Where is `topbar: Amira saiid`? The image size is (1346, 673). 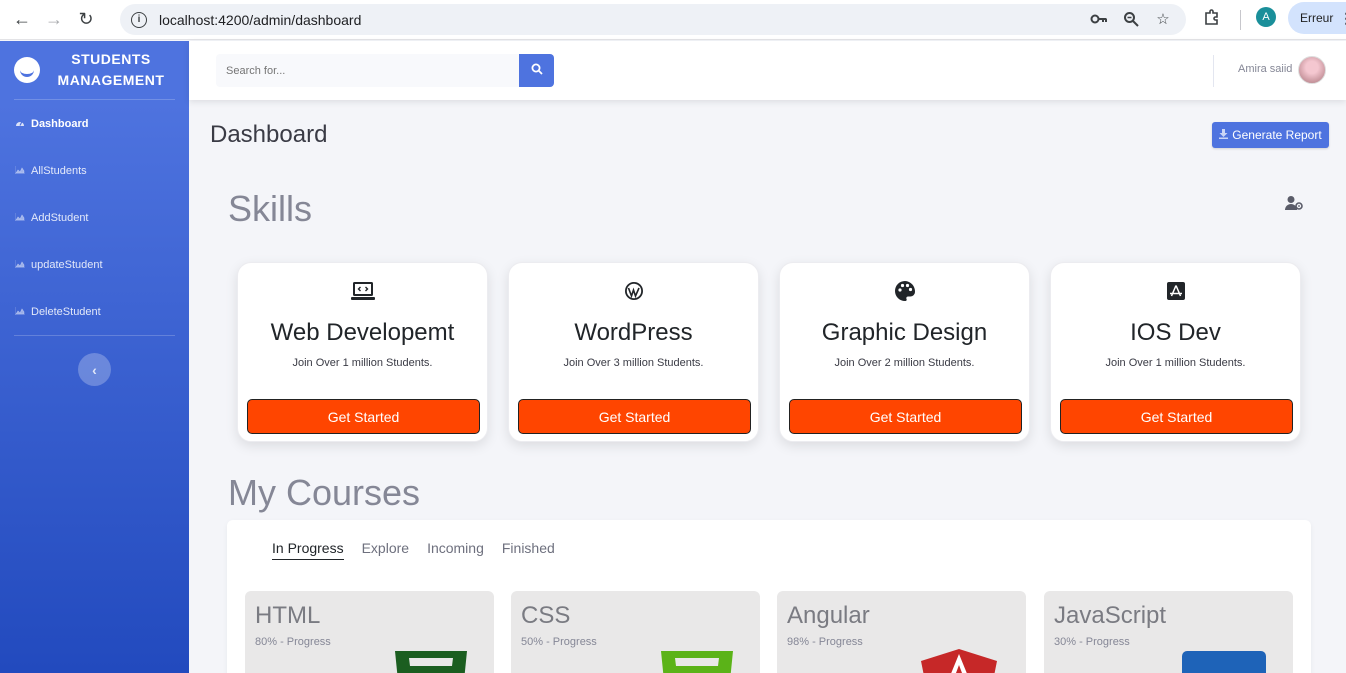 topbar: Amira saiid is located at coordinates (767, 70).